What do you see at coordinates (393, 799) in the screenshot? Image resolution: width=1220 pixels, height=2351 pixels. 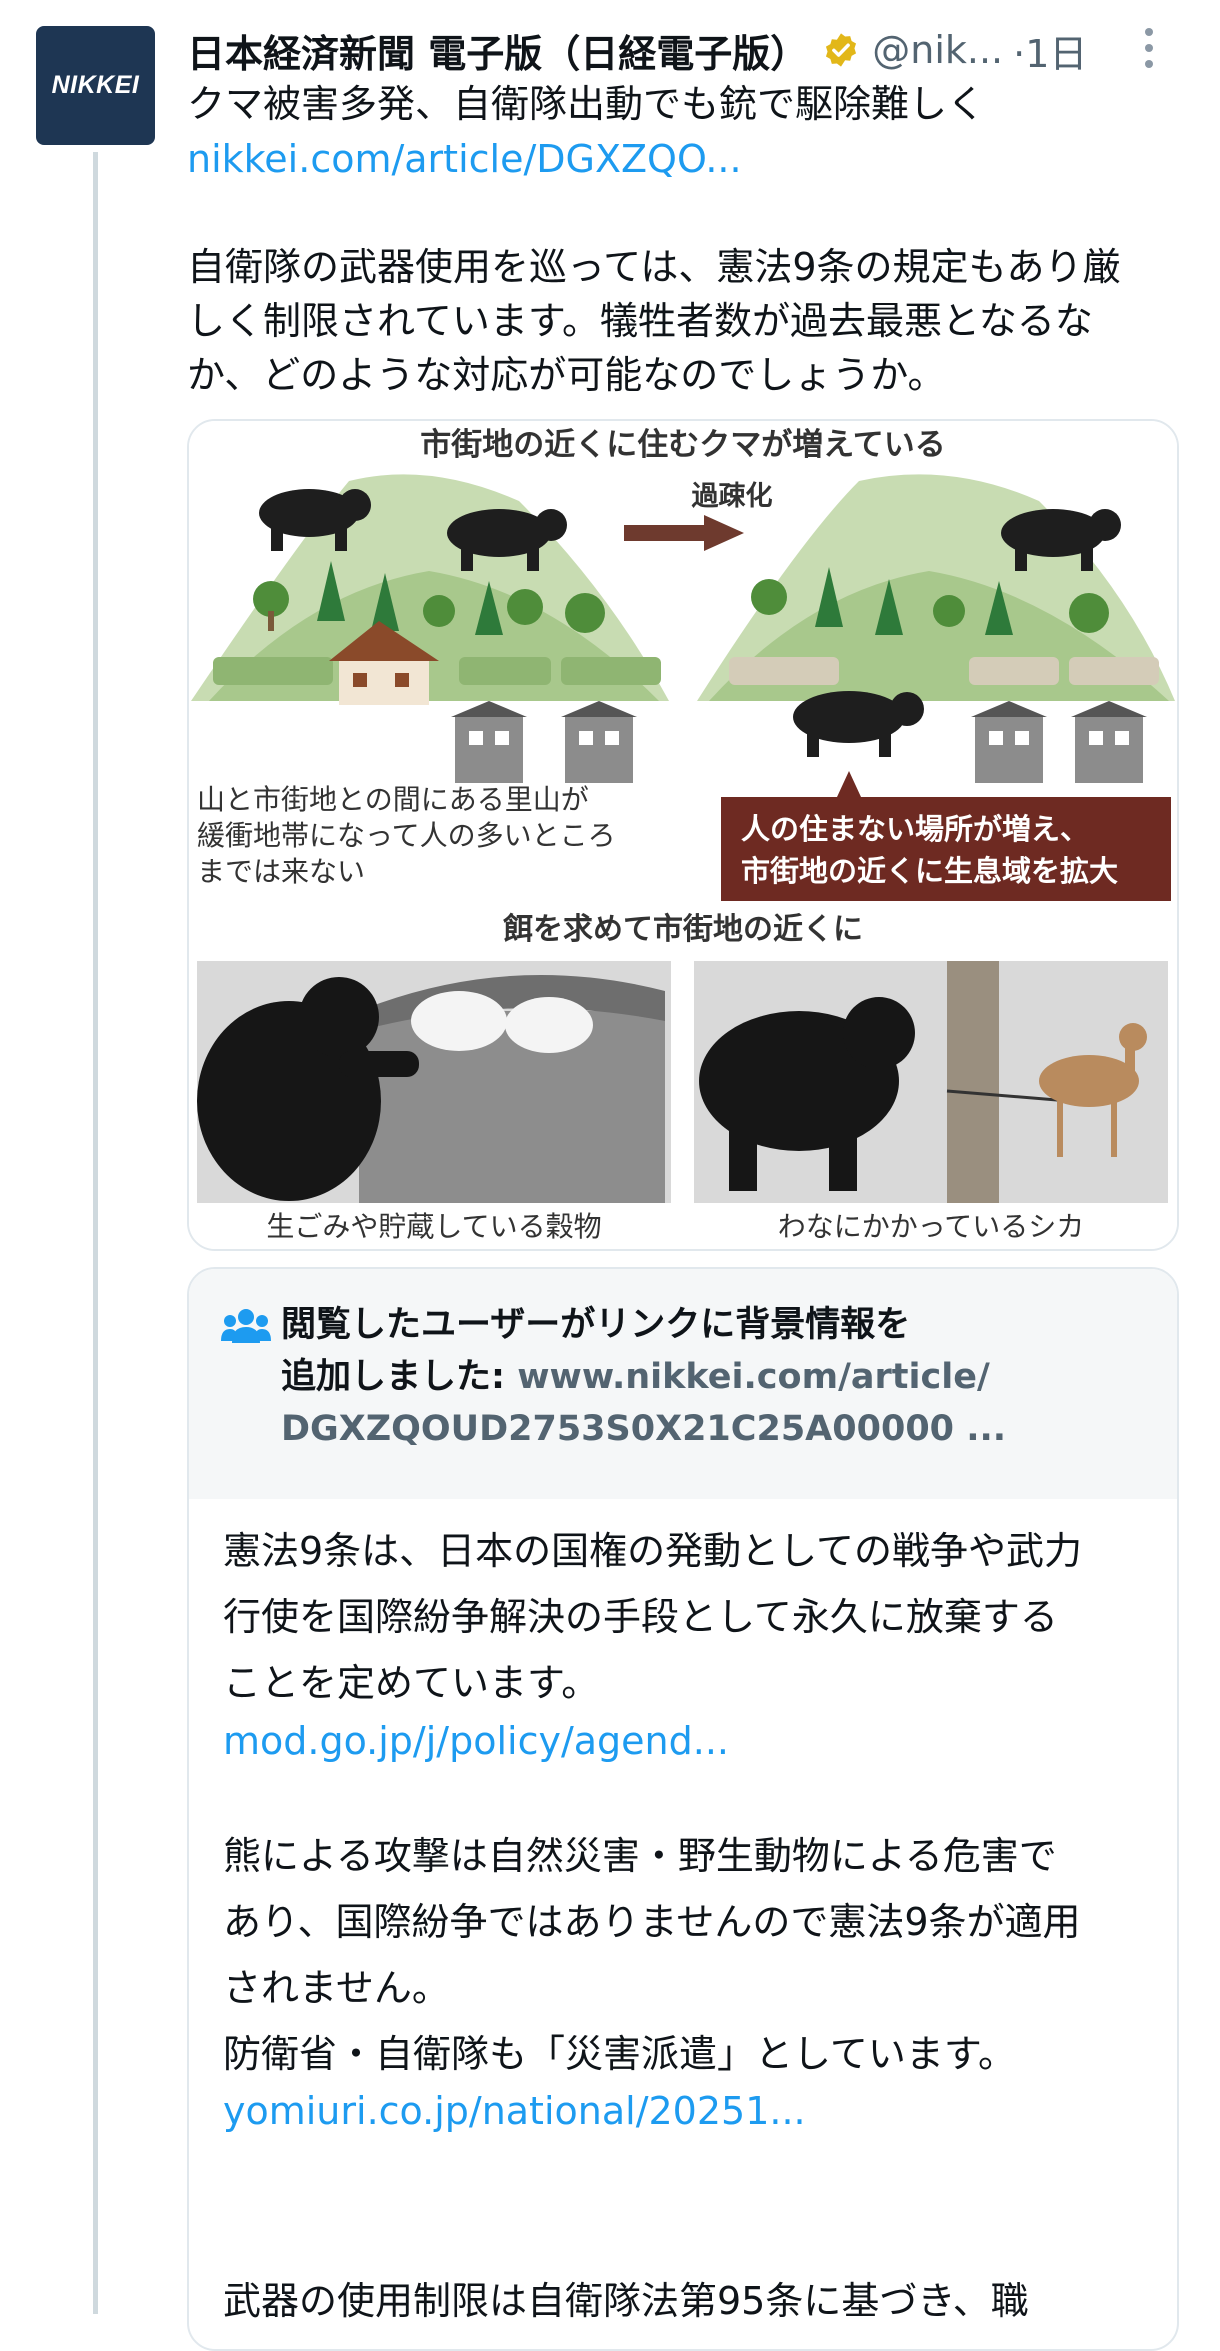 I see `left-caption-line: 山と市街地との間にある里山が` at bounding box center [393, 799].